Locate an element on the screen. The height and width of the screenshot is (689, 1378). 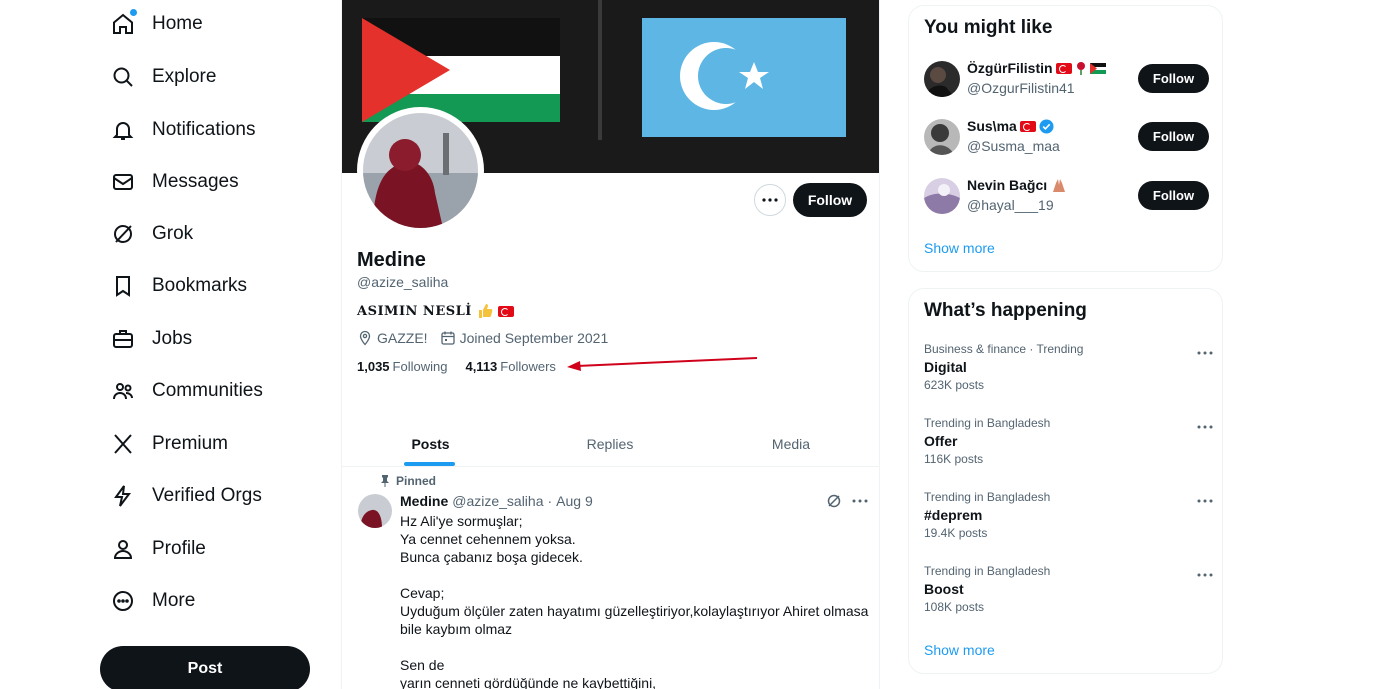
post-author-handle: @azize_saliha is located at coordinates (497, 501).